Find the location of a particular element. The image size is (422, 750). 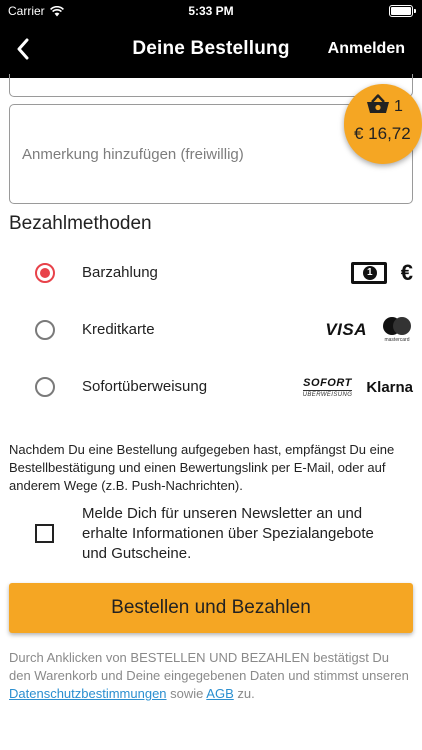

basket-count: 1 is located at coordinates (398, 106).